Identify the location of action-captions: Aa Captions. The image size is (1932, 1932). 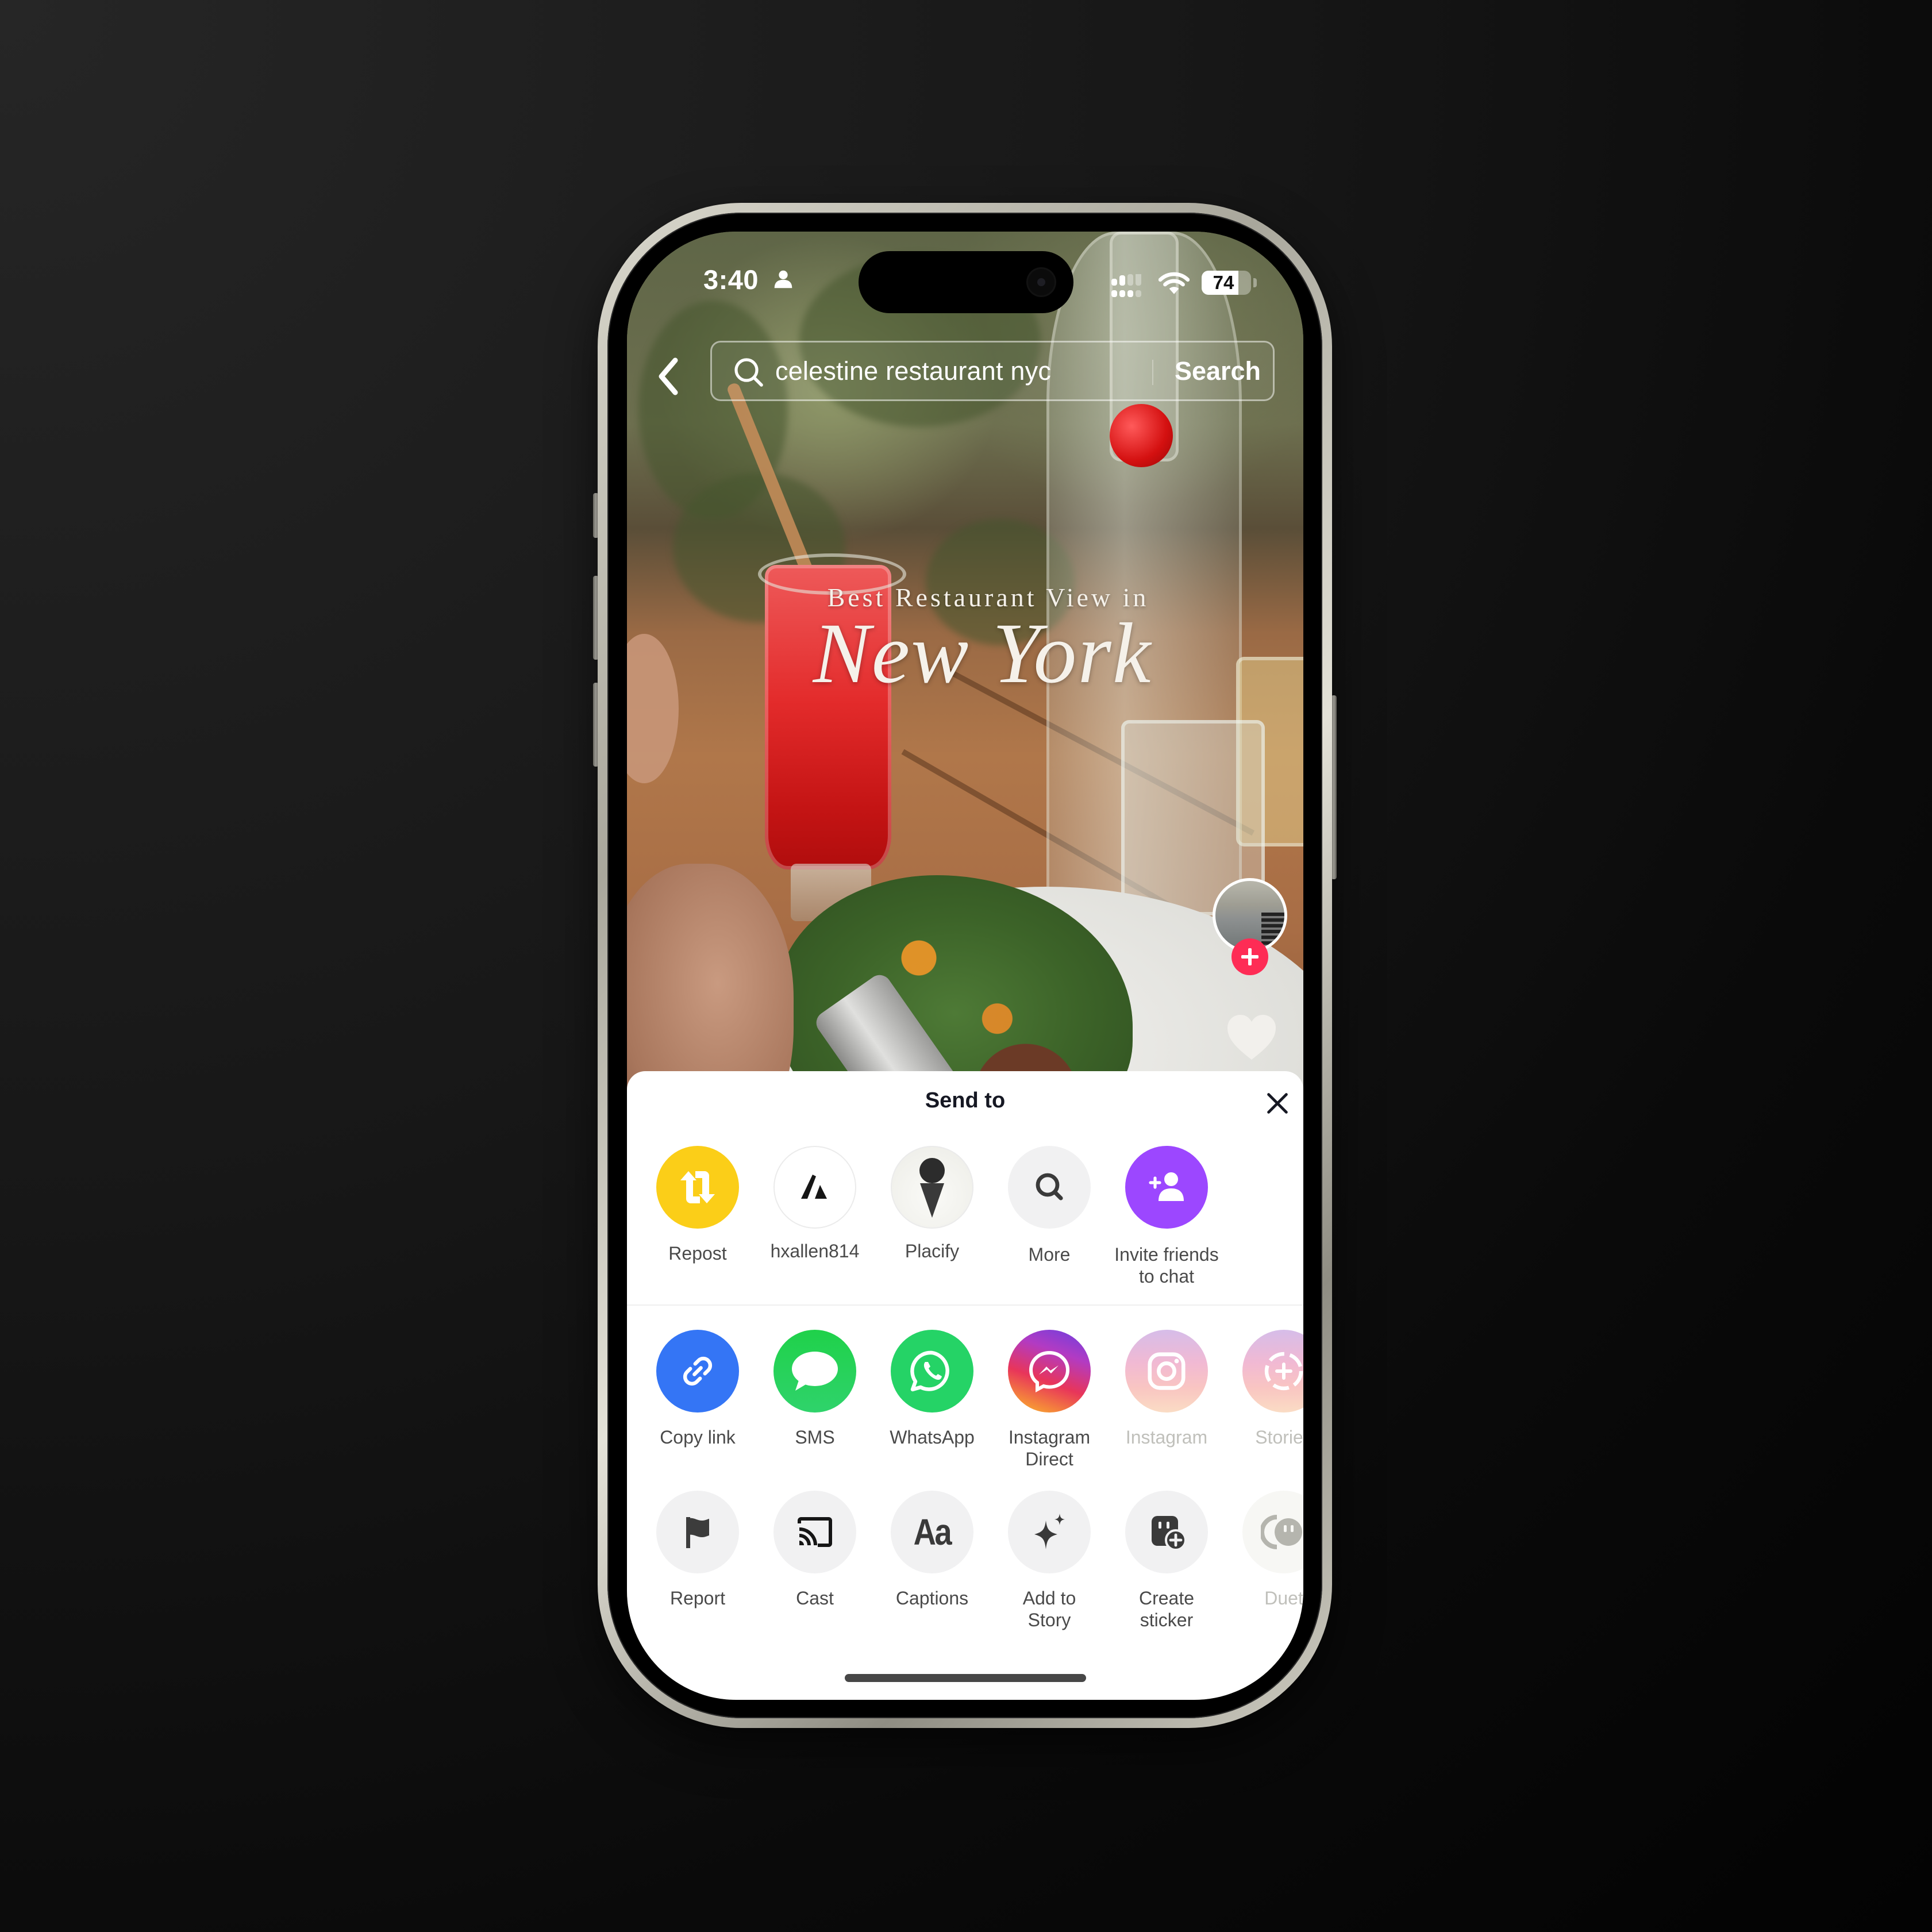
(932, 1550).